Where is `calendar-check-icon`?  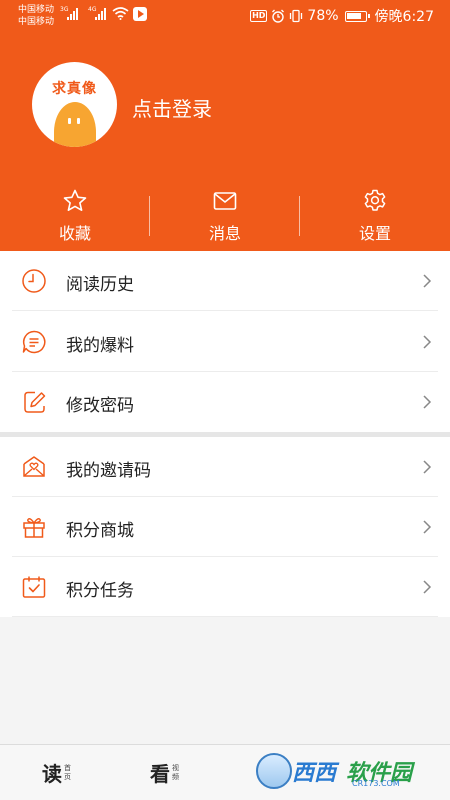 calendar-check-icon is located at coordinates (34, 587).